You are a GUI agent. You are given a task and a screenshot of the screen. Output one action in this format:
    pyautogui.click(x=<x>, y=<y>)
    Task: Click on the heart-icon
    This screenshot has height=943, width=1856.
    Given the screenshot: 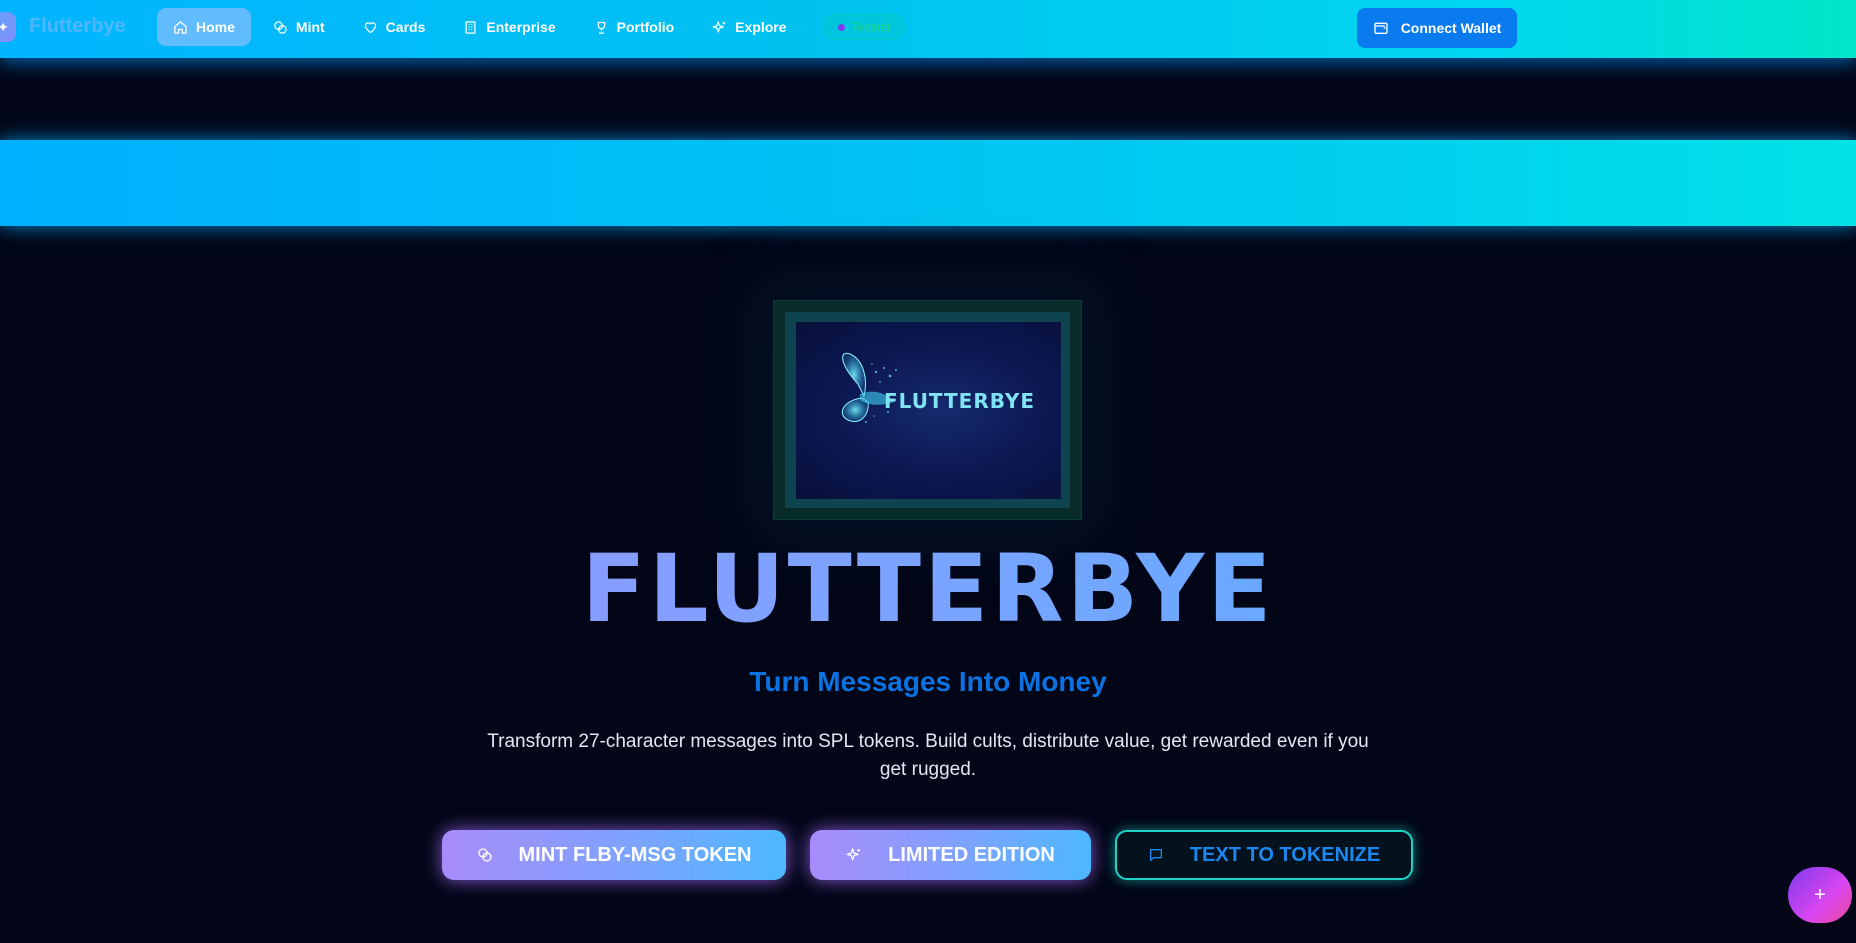 What is the action you would take?
    pyautogui.click(x=370, y=27)
    